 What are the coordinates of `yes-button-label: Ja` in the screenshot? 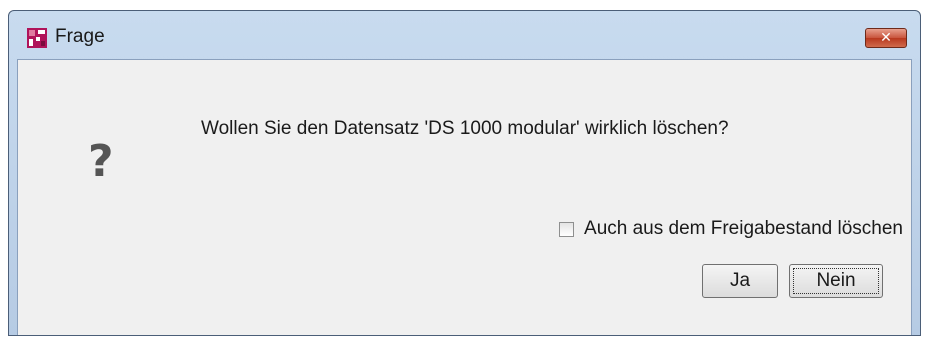 It's located at (740, 280).